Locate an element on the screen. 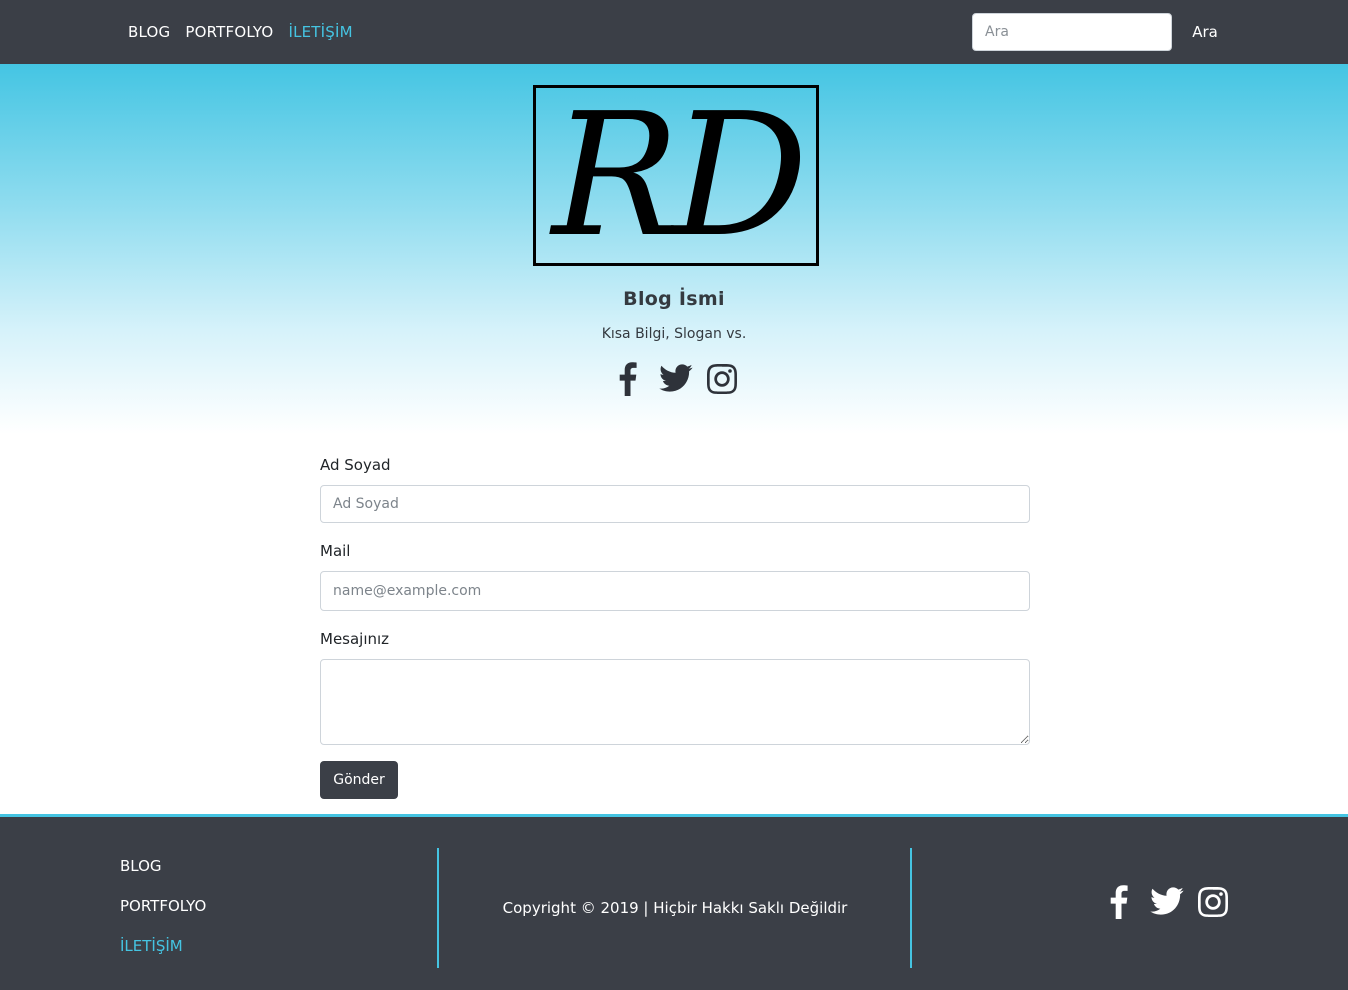  footer-link-portfolyo: PORTFOLYO is located at coordinates (163, 906).